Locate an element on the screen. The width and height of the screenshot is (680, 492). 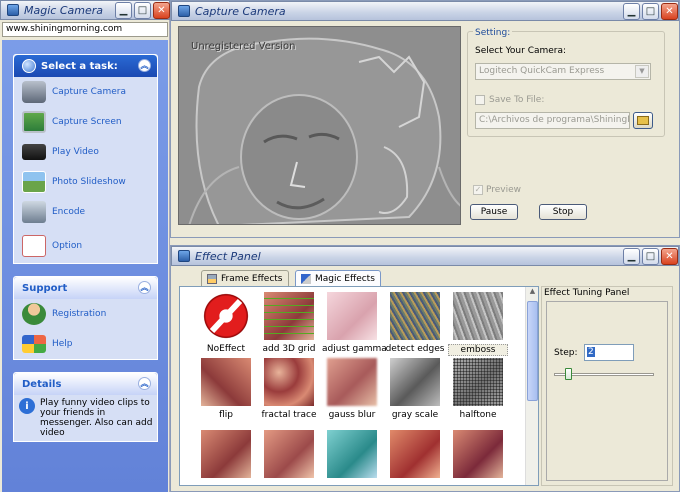
effect-halftone: halftone is located at coordinates (478, 388).